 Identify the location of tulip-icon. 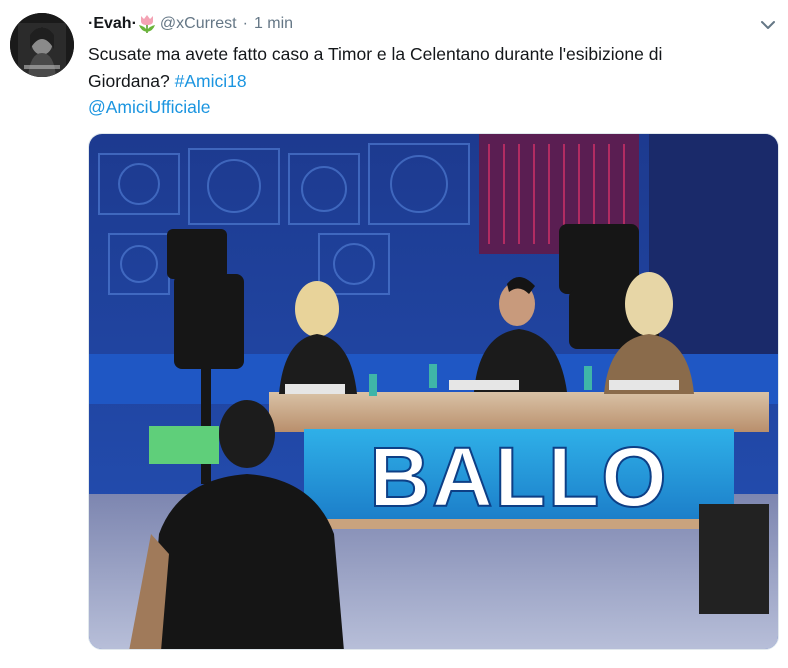
(147, 24).